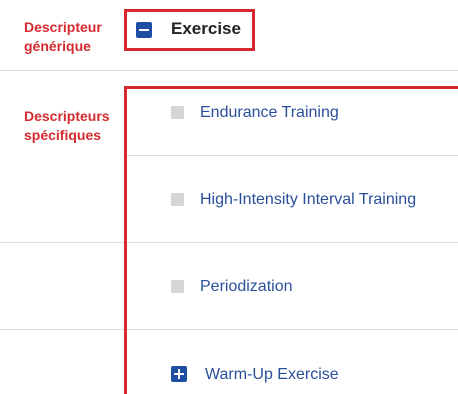 The height and width of the screenshot is (394, 458). What do you see at coordinates (308, 200) in the screenshot?
I see `term-link-high-intensity-interval-training: High-Intensity Interval Training` at bounding box center [308, 200].